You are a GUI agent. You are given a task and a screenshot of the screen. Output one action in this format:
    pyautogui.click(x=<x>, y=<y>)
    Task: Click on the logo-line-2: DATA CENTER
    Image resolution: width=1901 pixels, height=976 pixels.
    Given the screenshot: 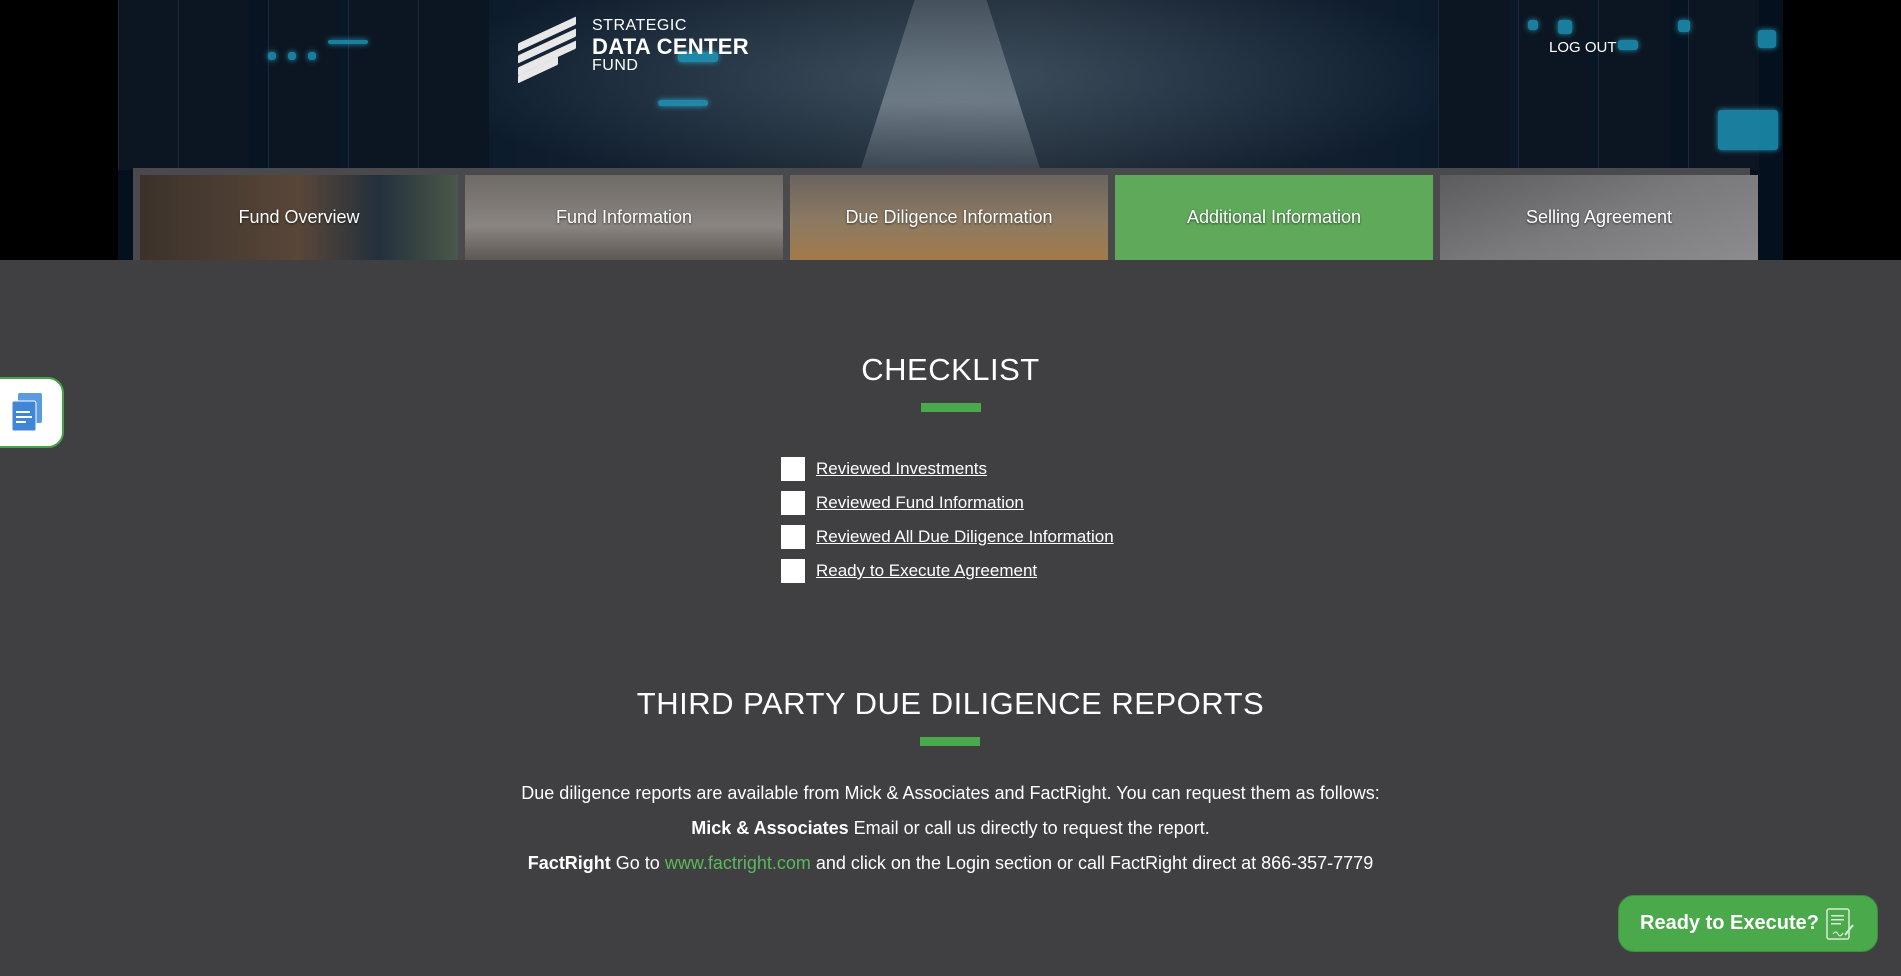 What is the action you would take?
    pyautogui.click(x=670, y=46)
    